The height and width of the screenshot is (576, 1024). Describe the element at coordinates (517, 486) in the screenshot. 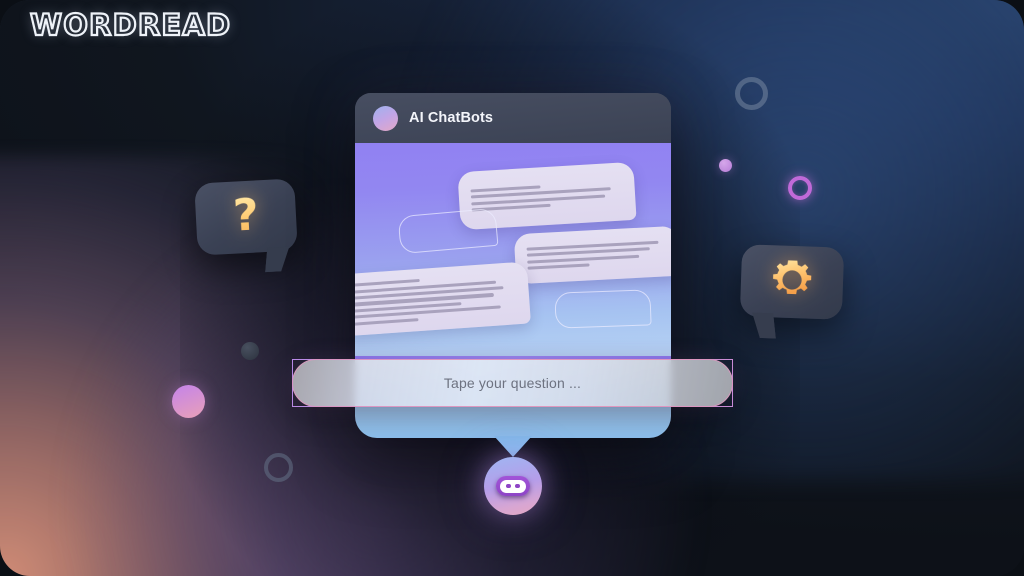

I see `robot-eye-right` at that location.